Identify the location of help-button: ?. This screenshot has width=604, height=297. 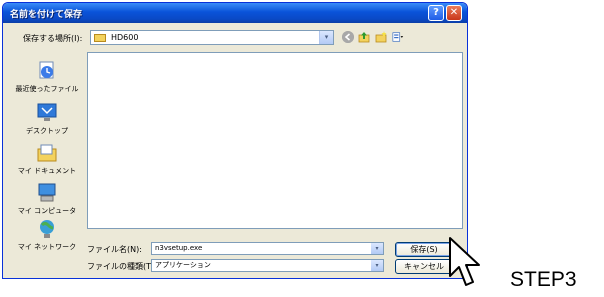
(436, 13).